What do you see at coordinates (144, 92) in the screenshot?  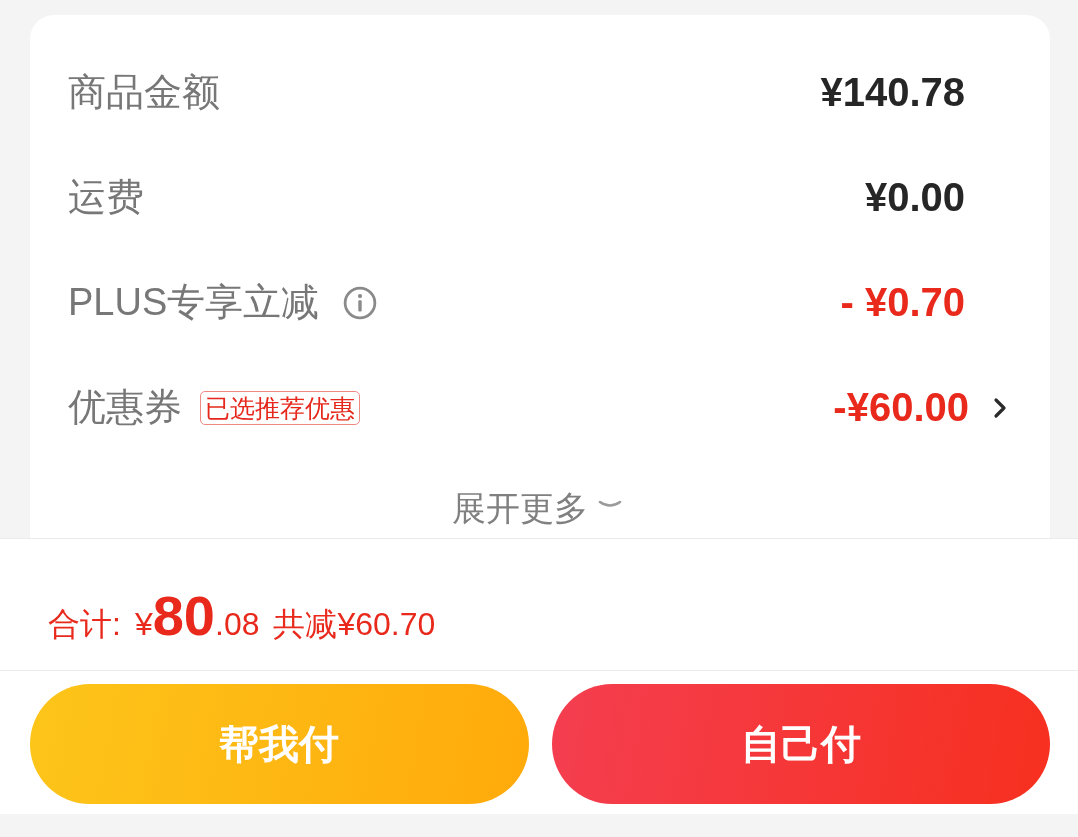 I see `row-label: 商品金额` at bounding box center [144, 92].